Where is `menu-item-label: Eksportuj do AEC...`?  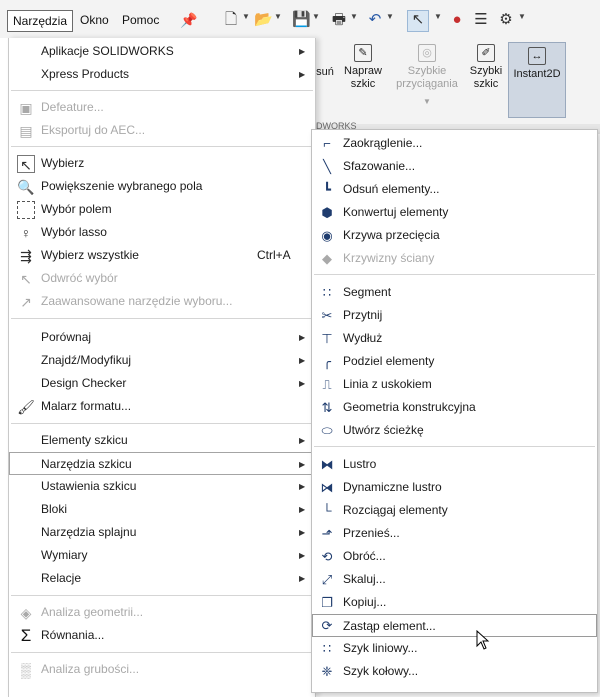 menu-item-label: Eksportuj do AEC... is located at coordinates (93, 130).